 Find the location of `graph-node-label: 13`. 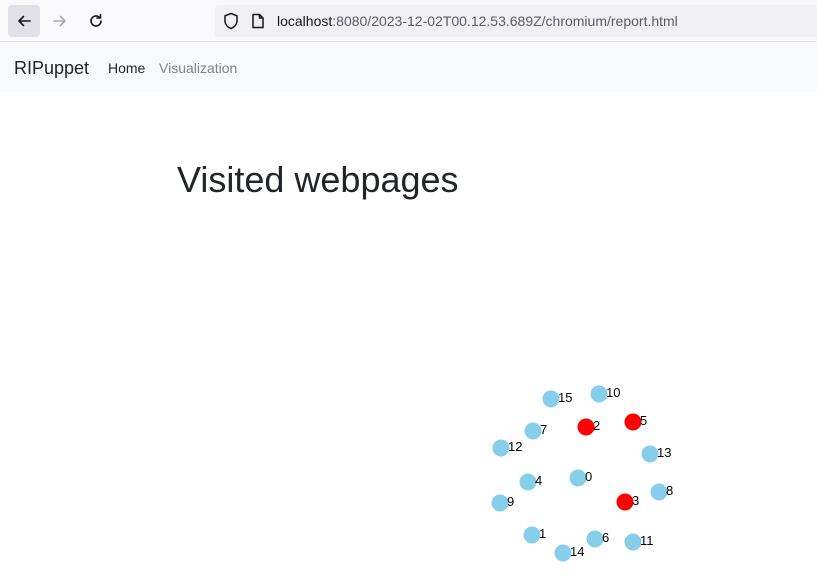

graph-node-label: 13 is located at coordinates (664, 452).